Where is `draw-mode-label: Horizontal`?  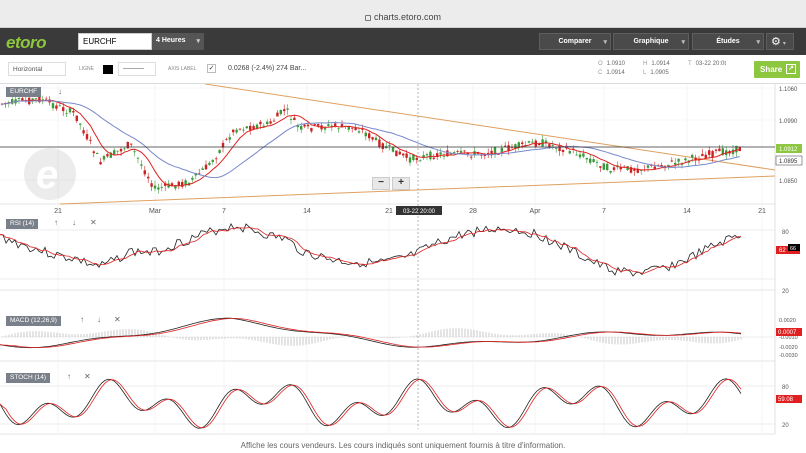 draw-mode-label: Horizontal is located at coordinates (28, 69).